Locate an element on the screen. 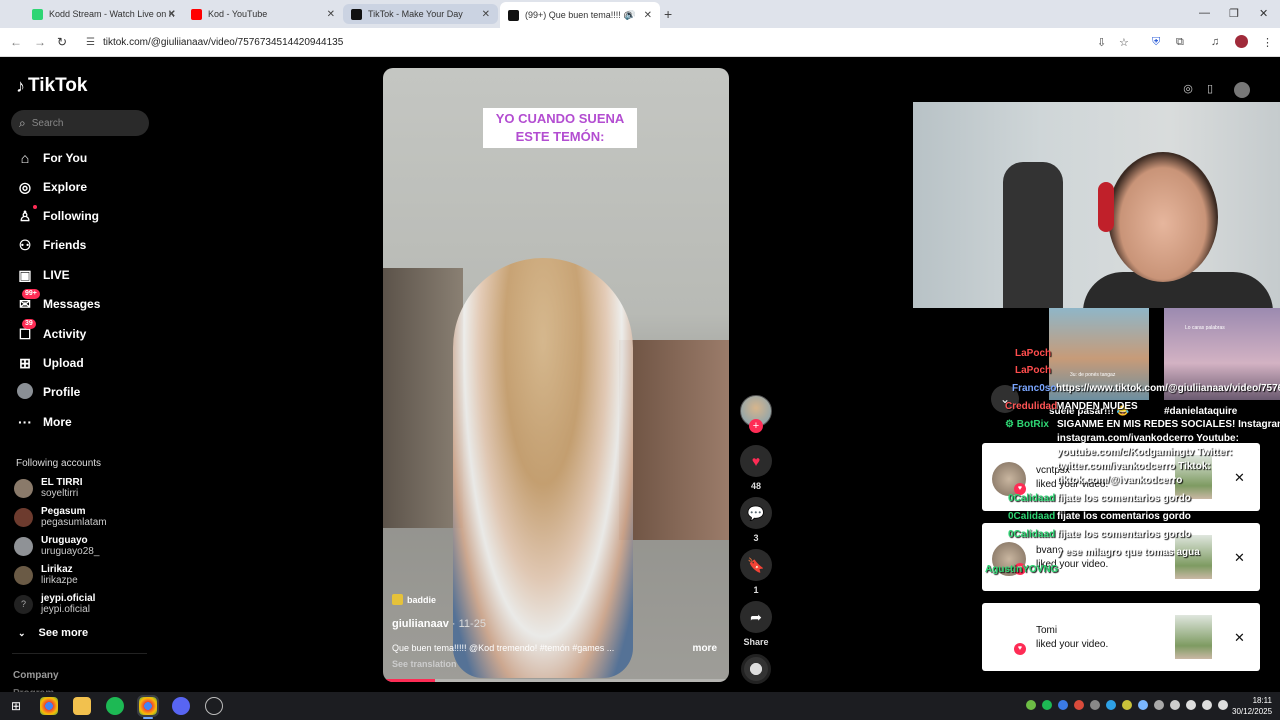 This screenshot has height=720, width=1280. chat-message: youtube.com/c/Kodgamingtv Twitter: is located at coordinates (1145, 452).